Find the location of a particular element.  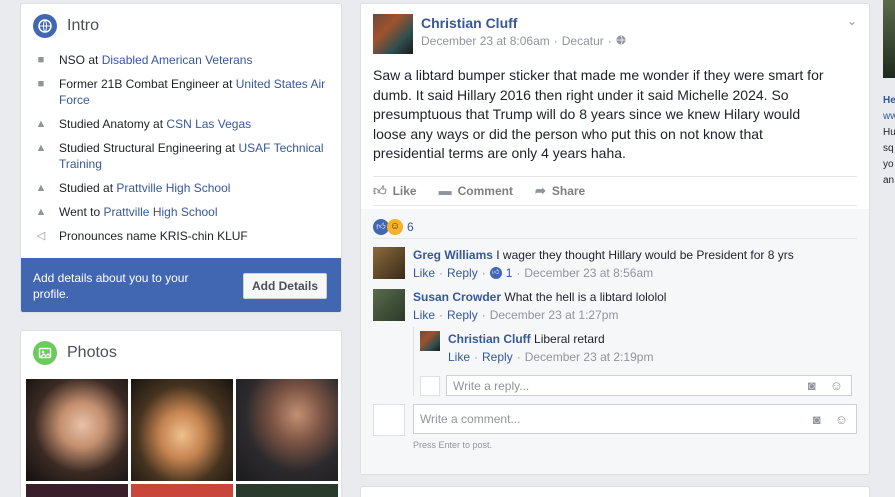

comment-label: Comment is located at coordinates (485, 190).